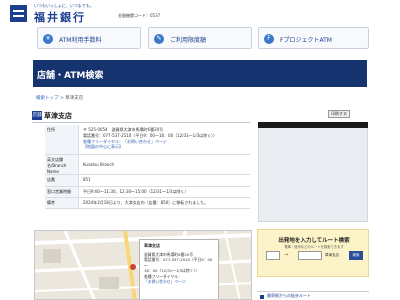  Describe the element at coordinates (62, 139) in the screenshot. I see `address-label: 住所` at that location.